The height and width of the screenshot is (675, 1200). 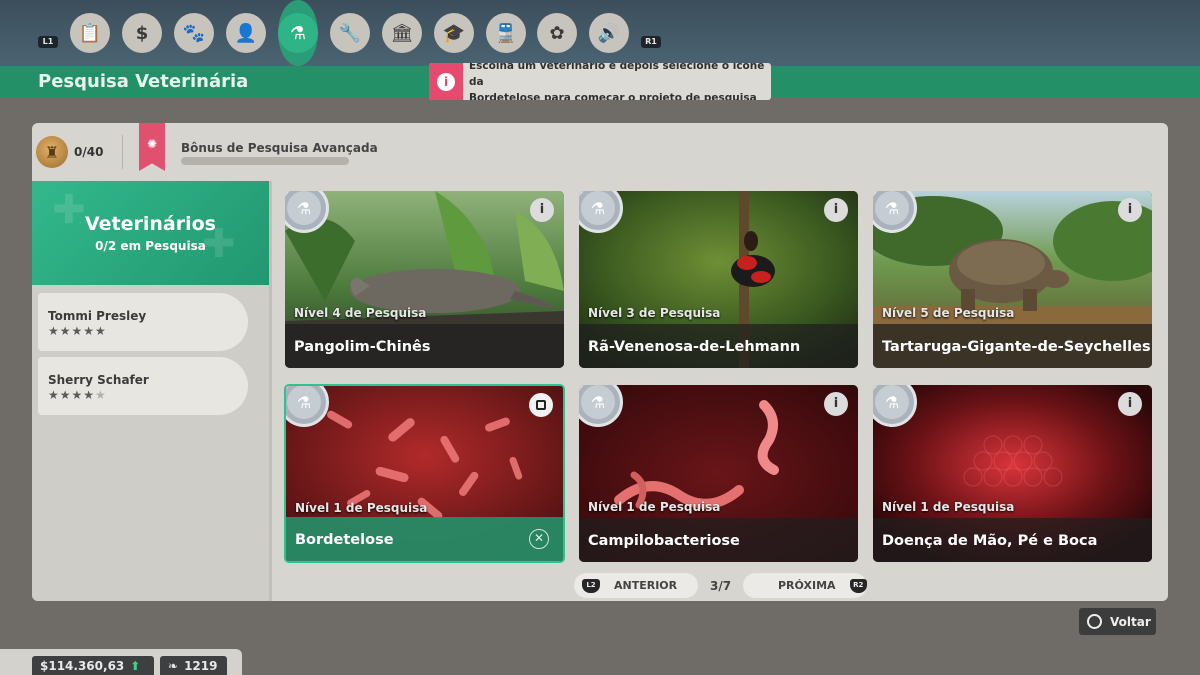 What do you see at coordinates (150, 224) in the screenshot?
I see `vets-title: Veterinários` at bounding box center [150, 224].